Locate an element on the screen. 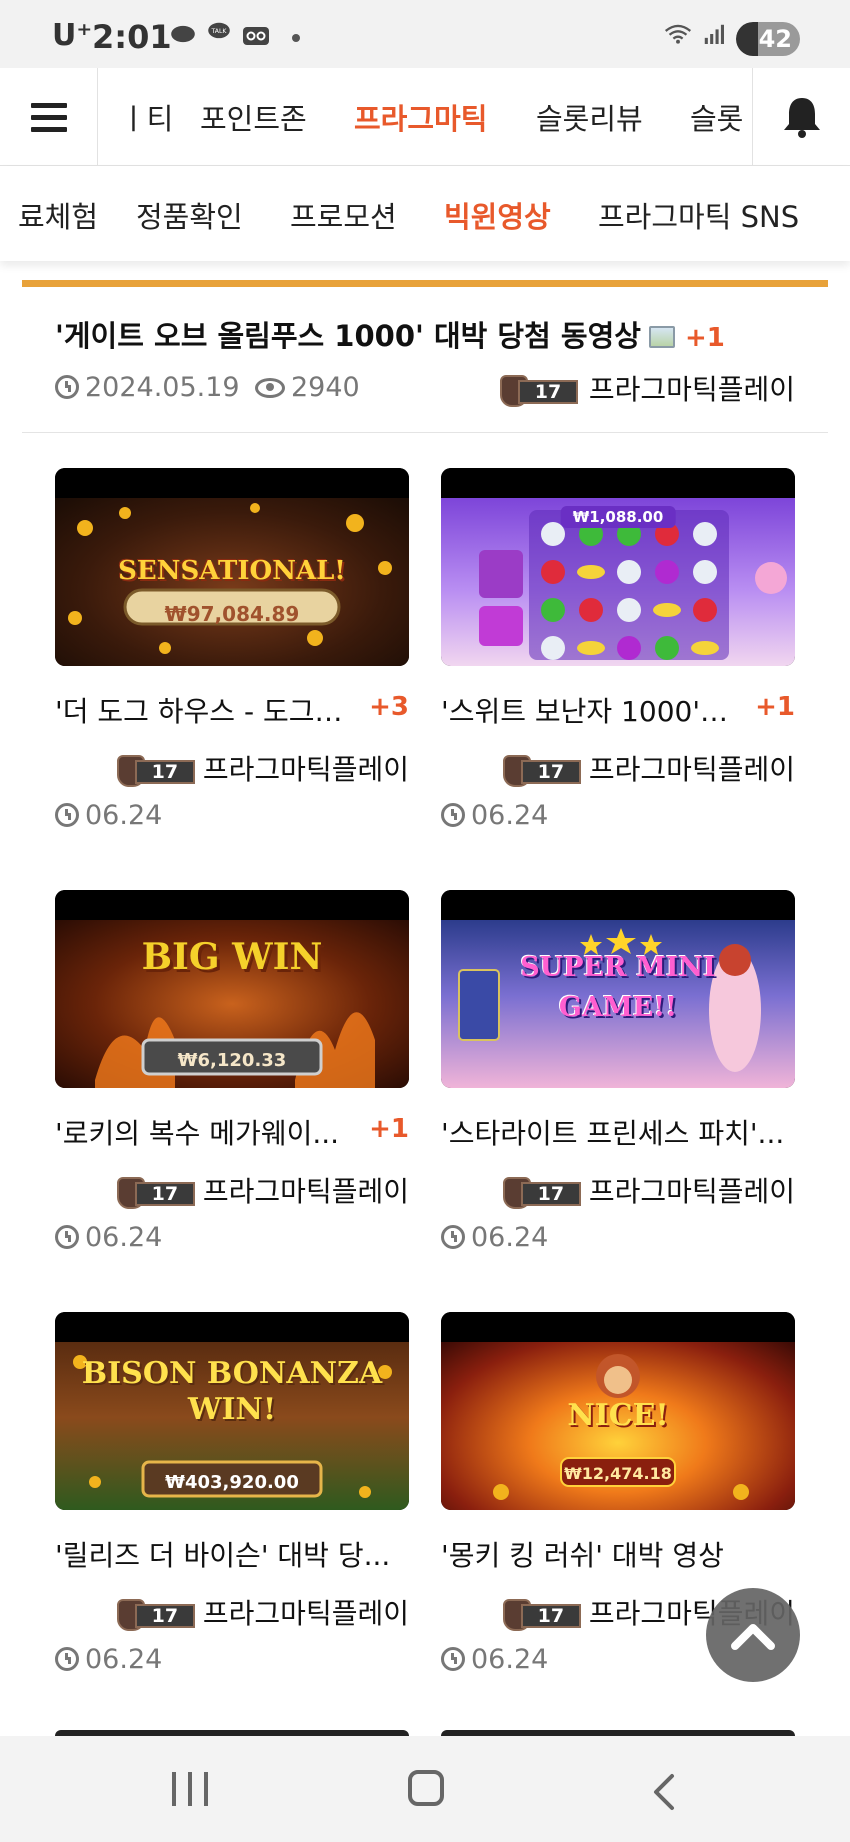  card-title: '로키의 복수 메가웨이... +1 is located at coordinates (232, 1132).